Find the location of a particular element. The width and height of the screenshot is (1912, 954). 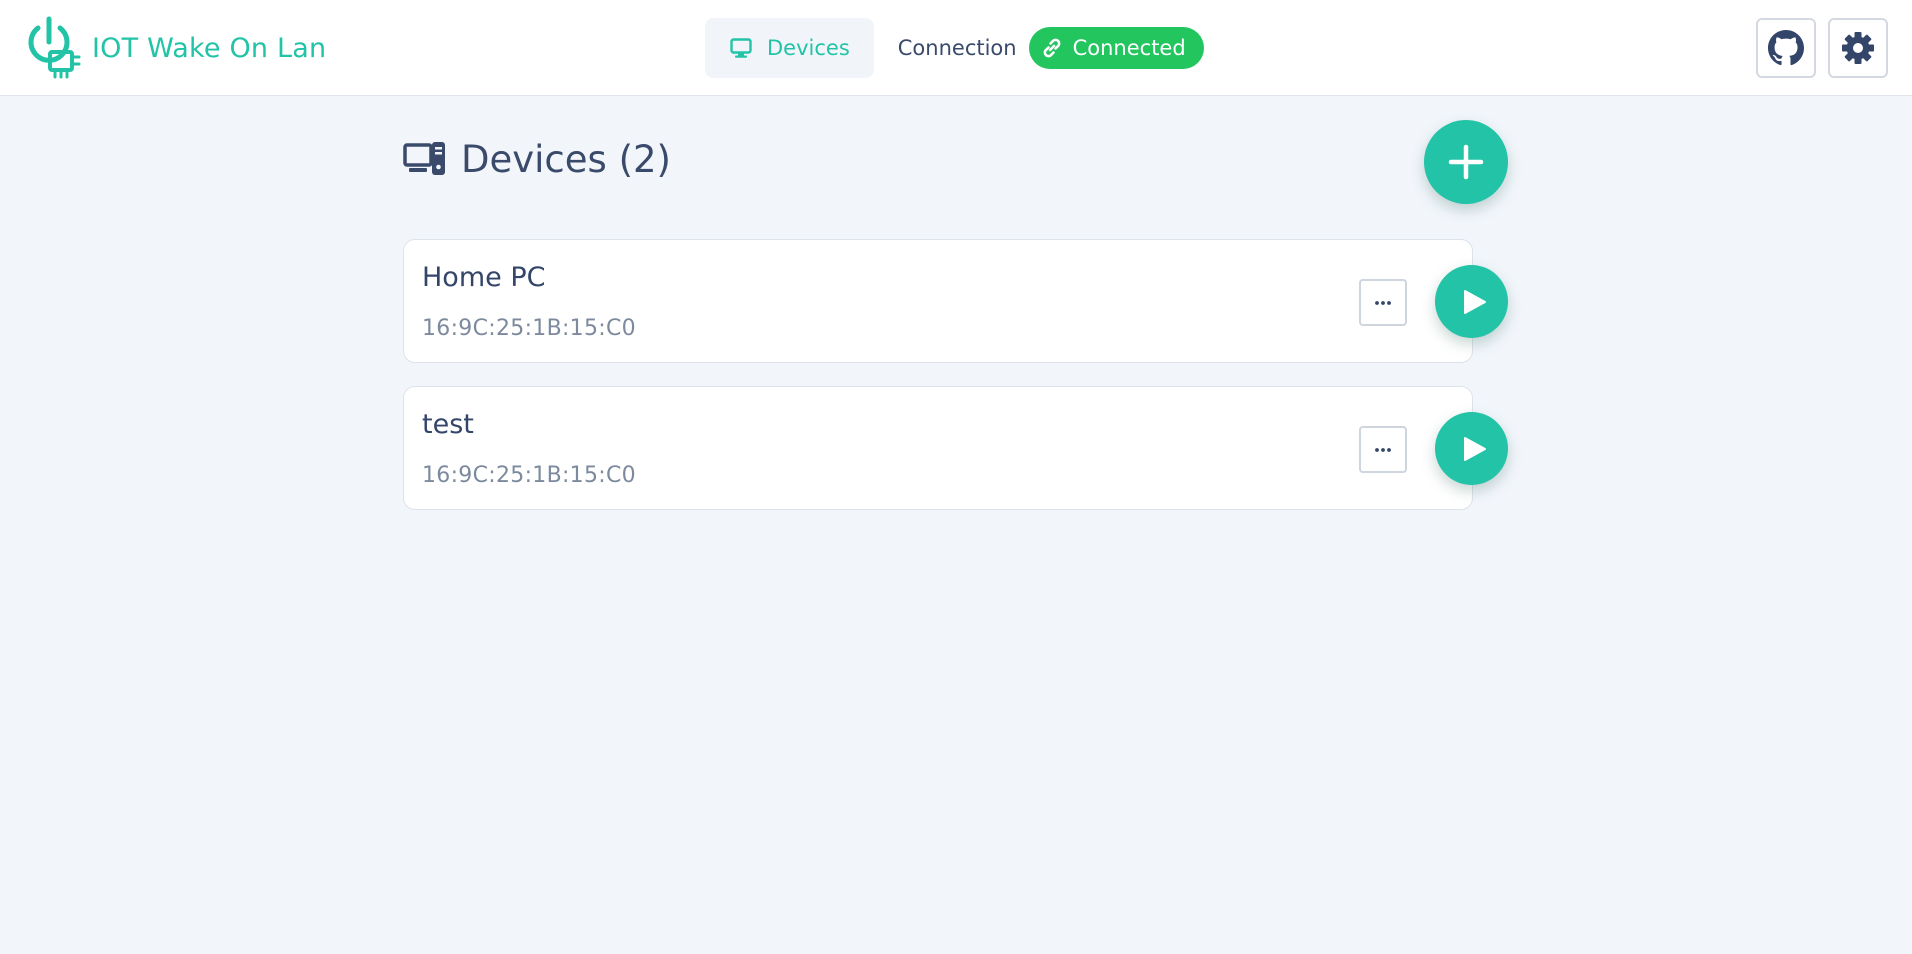

settings-button is located at coordinates (1858, 48).